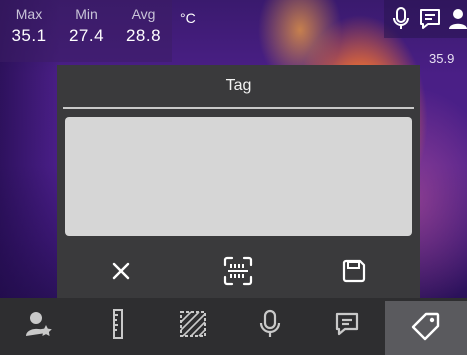  I want to click on save-icon, so click(354, 273).